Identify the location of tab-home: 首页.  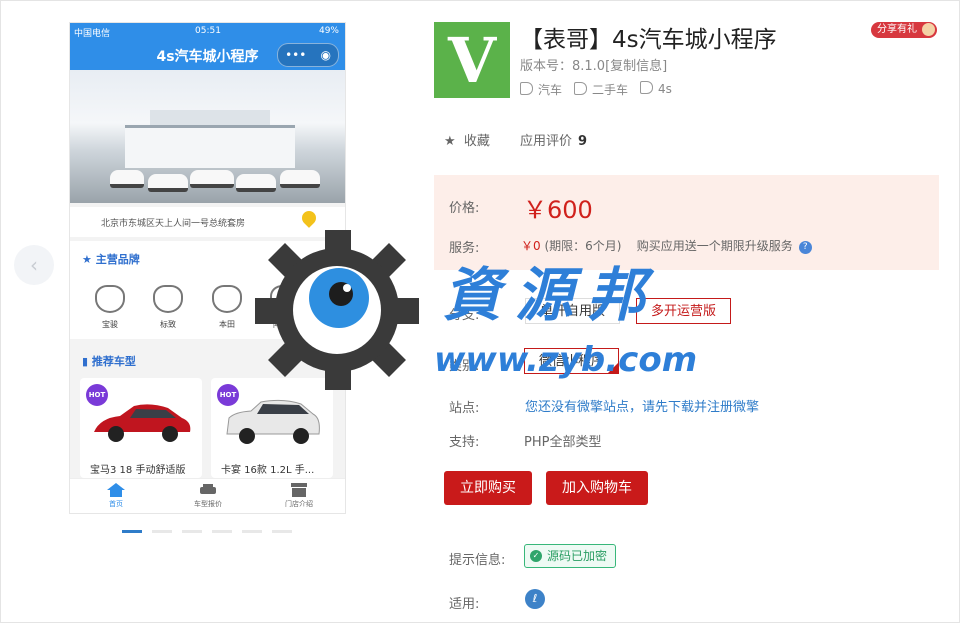
(116, 496).